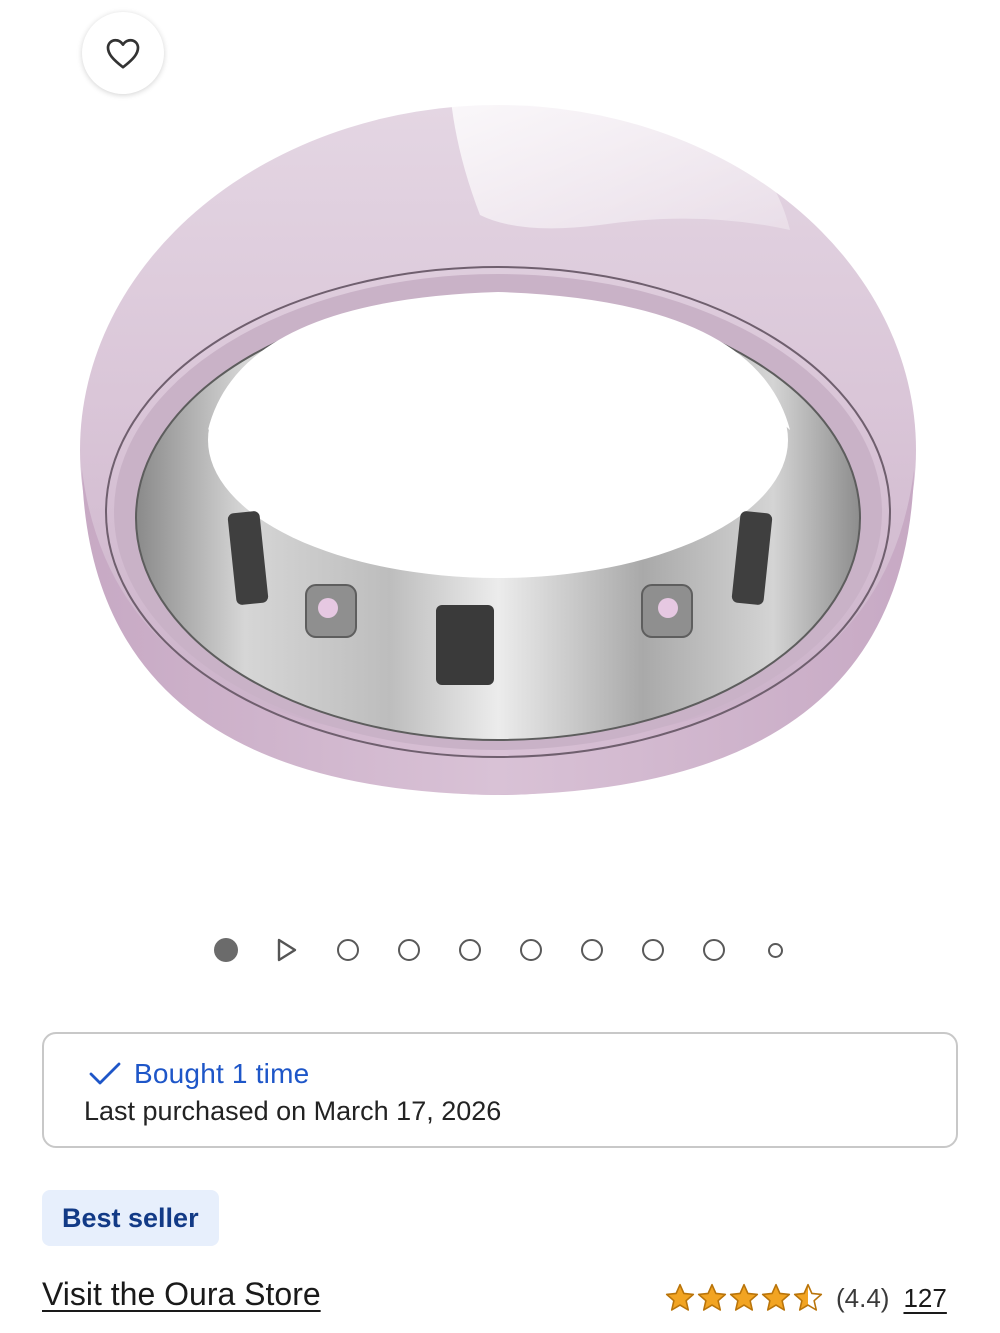  I want to click on rating-value: (4.4), so click(863, 1297).